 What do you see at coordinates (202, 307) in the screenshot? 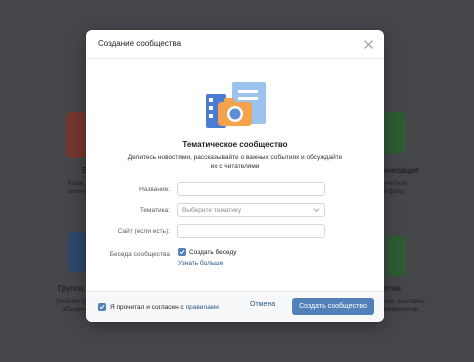
I see `rules-link: правилами` at bounding box center [202, 307].